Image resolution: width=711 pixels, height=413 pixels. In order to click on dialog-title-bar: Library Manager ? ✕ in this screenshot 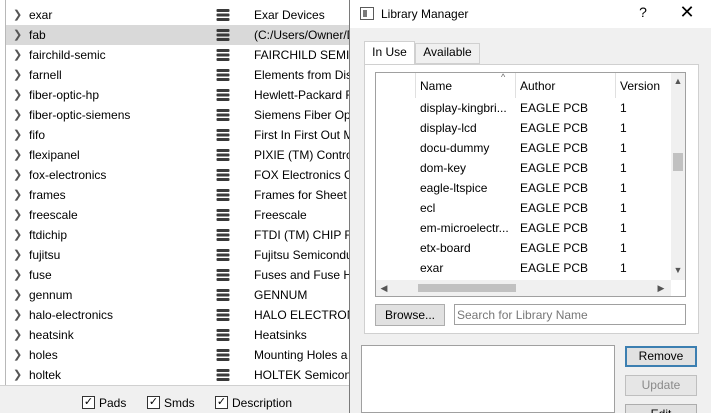, I will do `click(530, 14)`.